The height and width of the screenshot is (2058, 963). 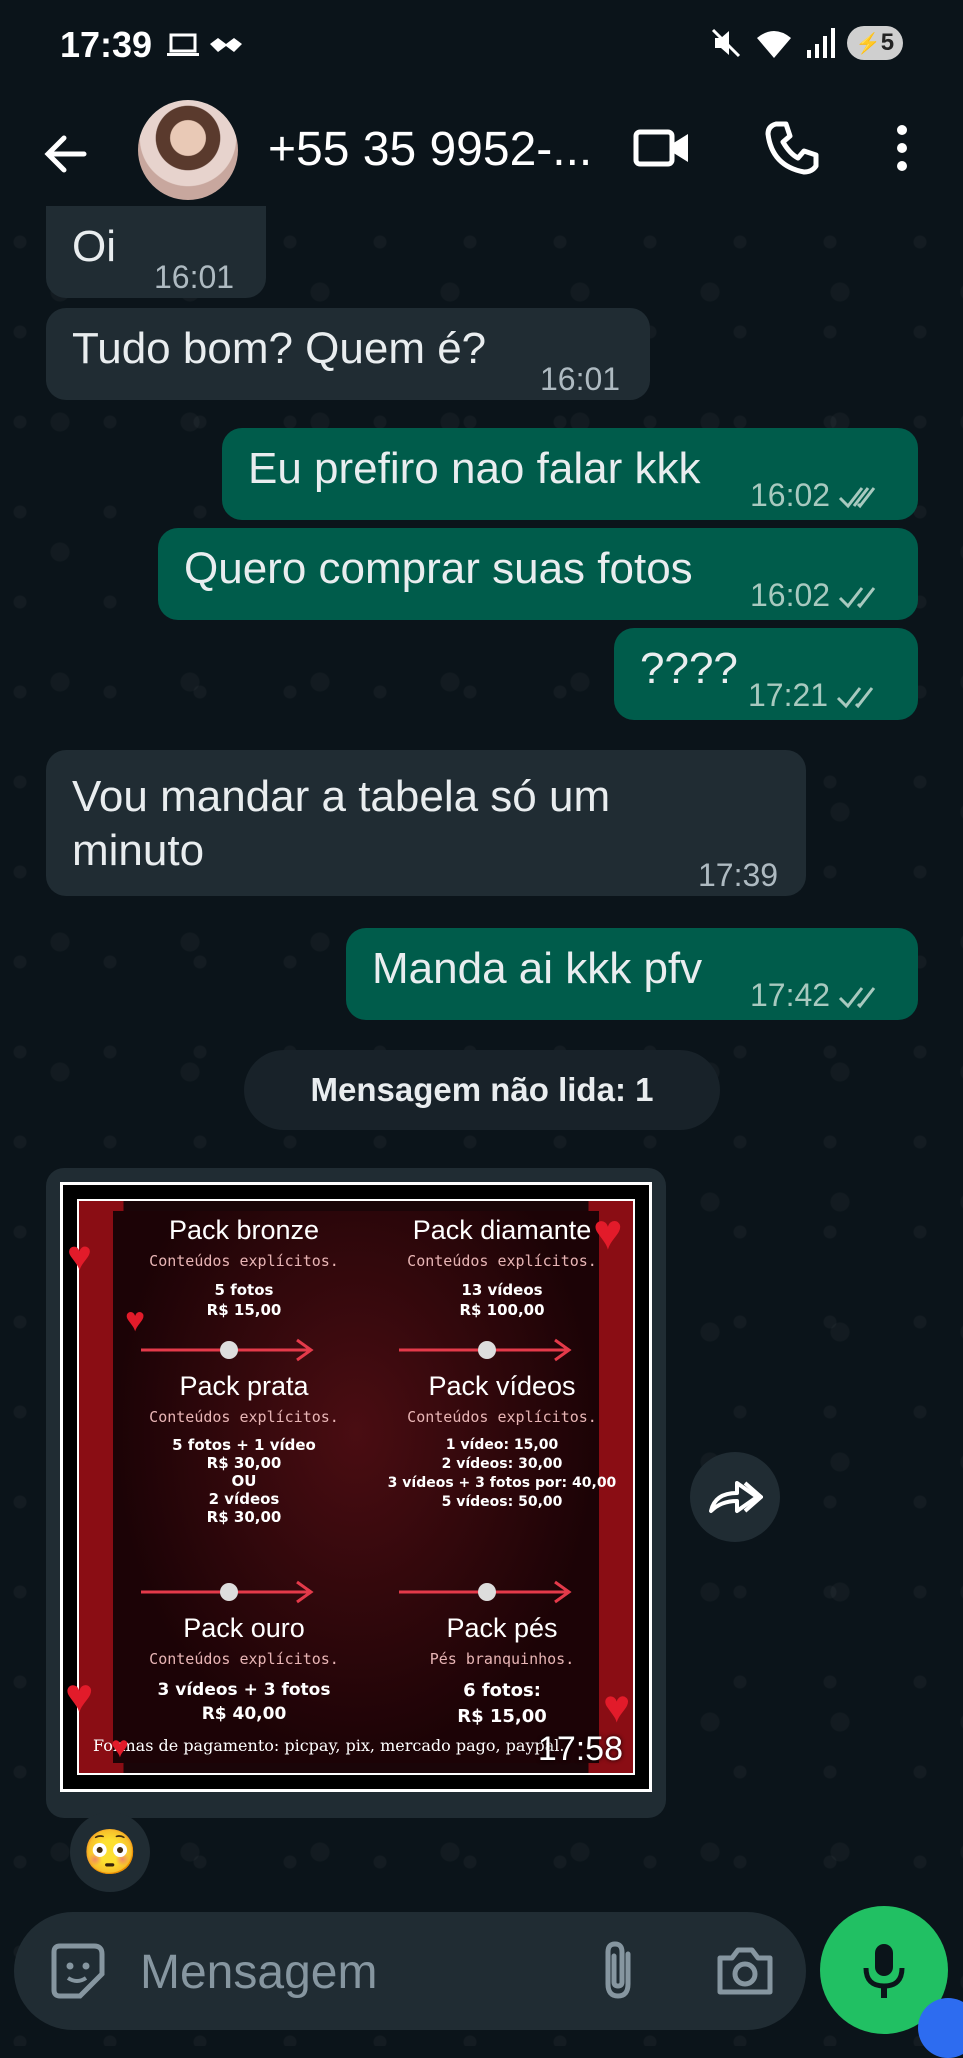 What do you see at coordinates (502, 1690) in the screenshot?
I see `pack-line: 6 fotos:` at bounding box center [502, 1690].